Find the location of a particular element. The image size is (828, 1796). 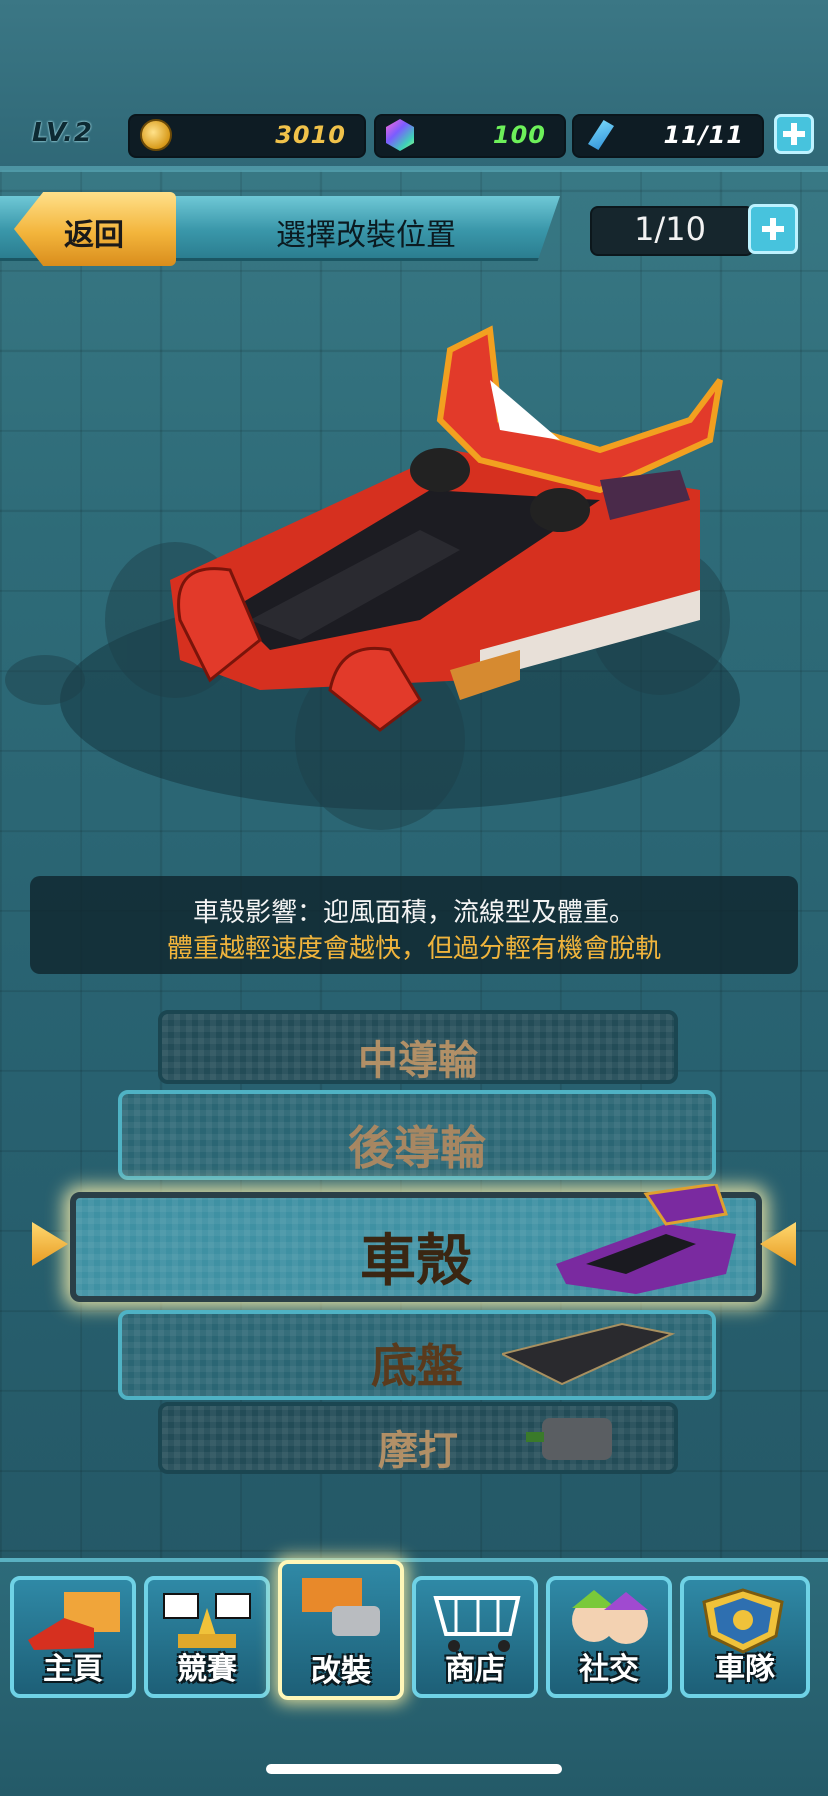

nav-label: 競賽 is located at coordinates (207, 1669).